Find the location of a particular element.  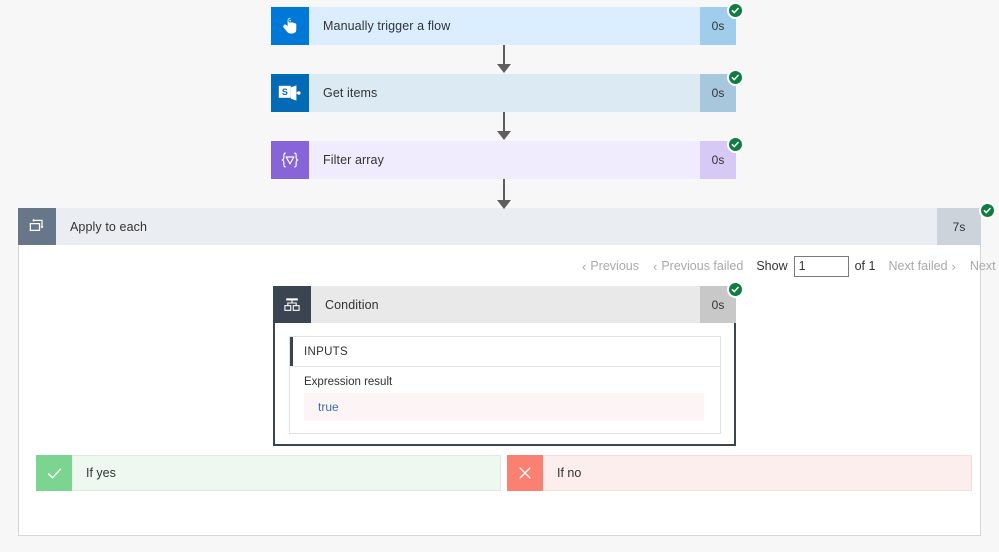

condition-inputs-box: INPUTS Expression result true is located at coordinates (505, 385).